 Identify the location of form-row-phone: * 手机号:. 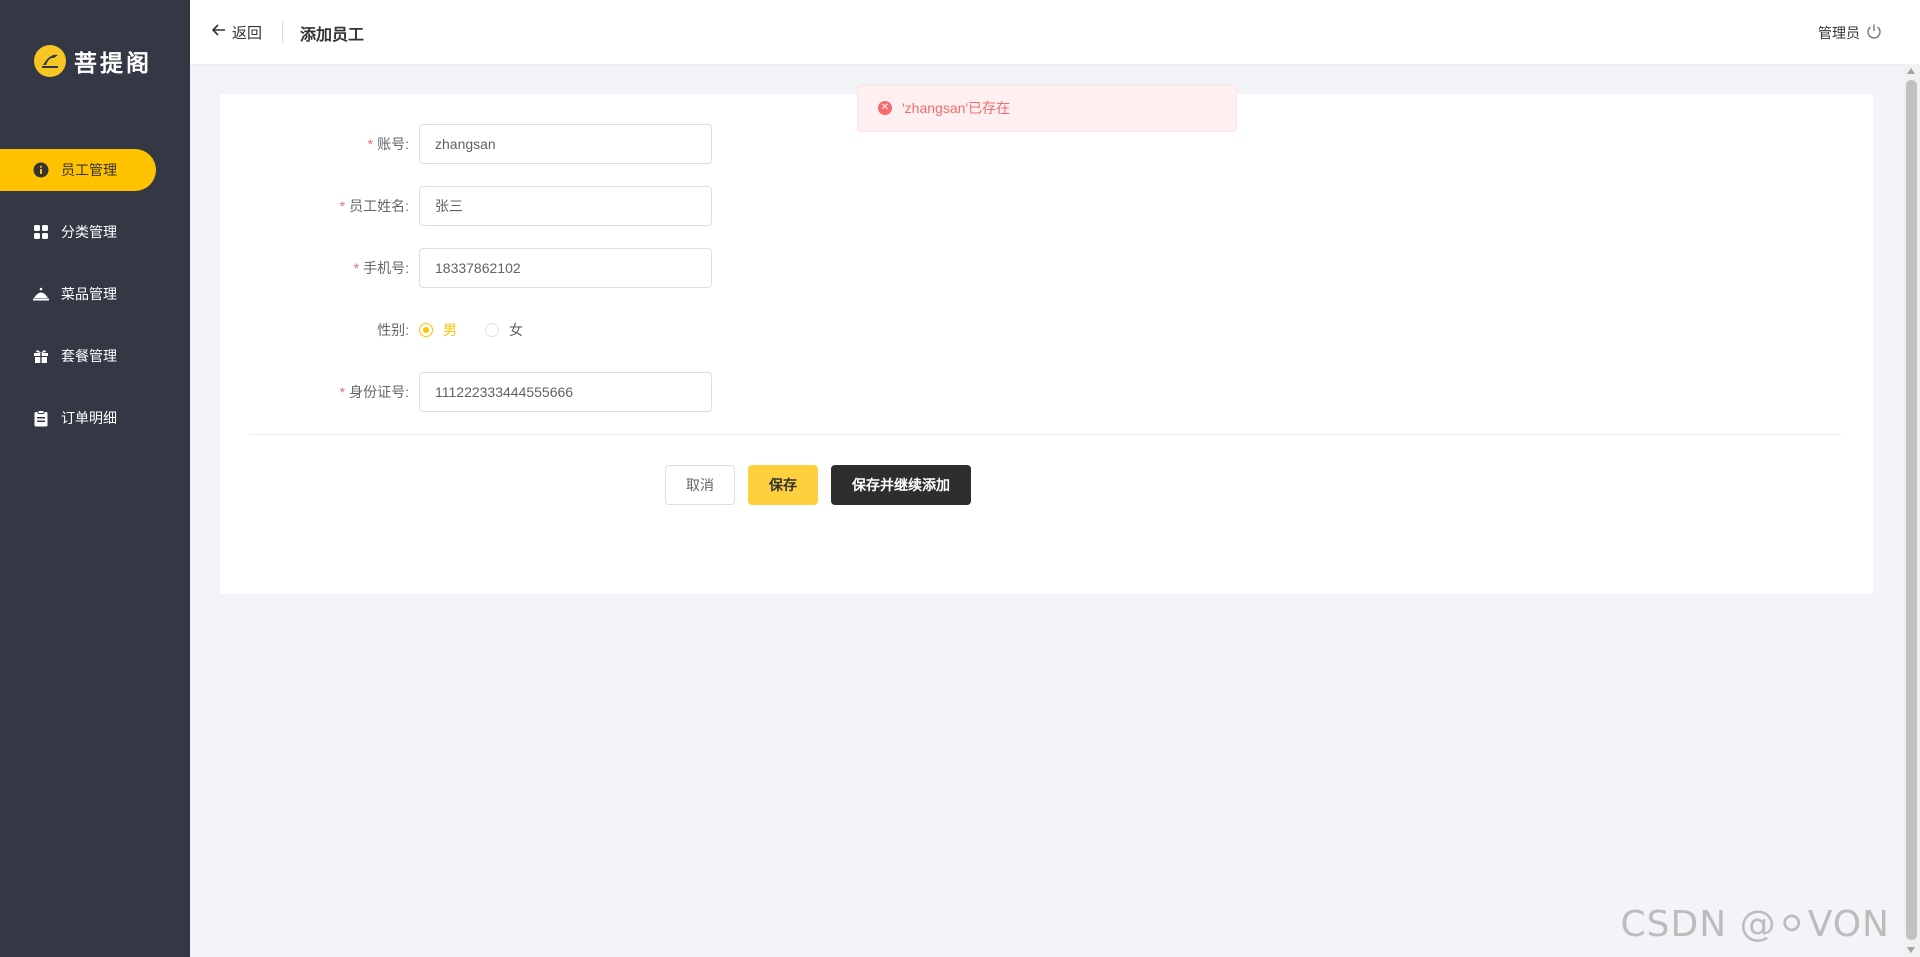
(466, 268).